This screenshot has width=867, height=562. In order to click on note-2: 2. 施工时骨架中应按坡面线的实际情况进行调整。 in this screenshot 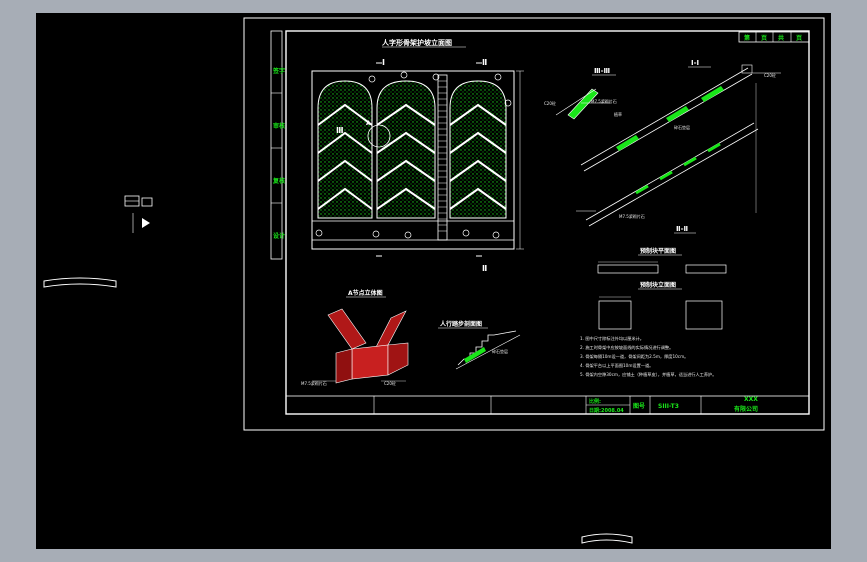, I will do `click(626, 347)`.